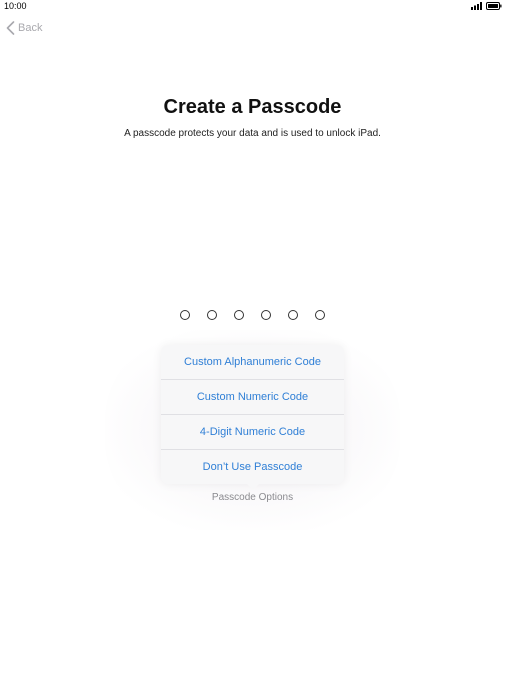 Image resolution: width=505 pixels, height=674 pixels. Describe the element at coordinates (15, 6) in the screenshot. I see `status-time: 10:00` at that location.